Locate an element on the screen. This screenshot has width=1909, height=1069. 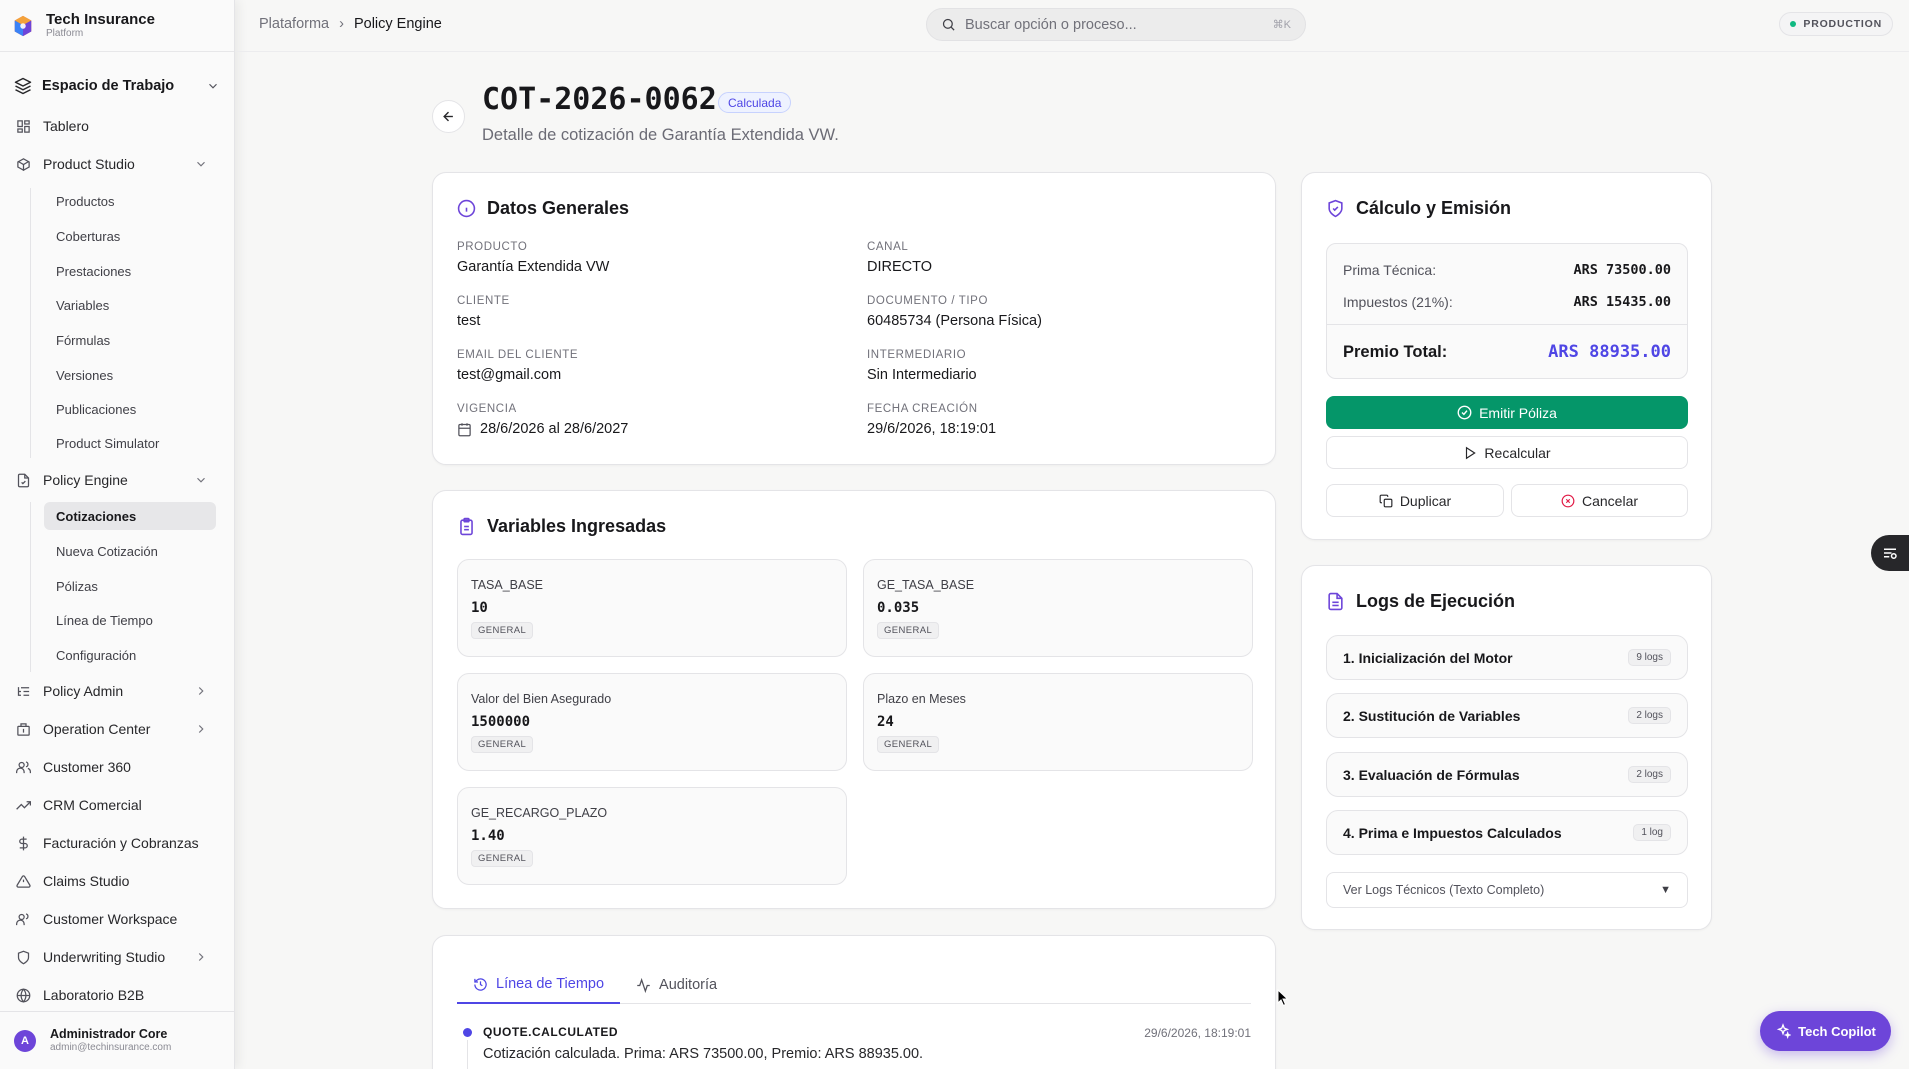
field-label: Cliente is located at coordinates (483, 301).